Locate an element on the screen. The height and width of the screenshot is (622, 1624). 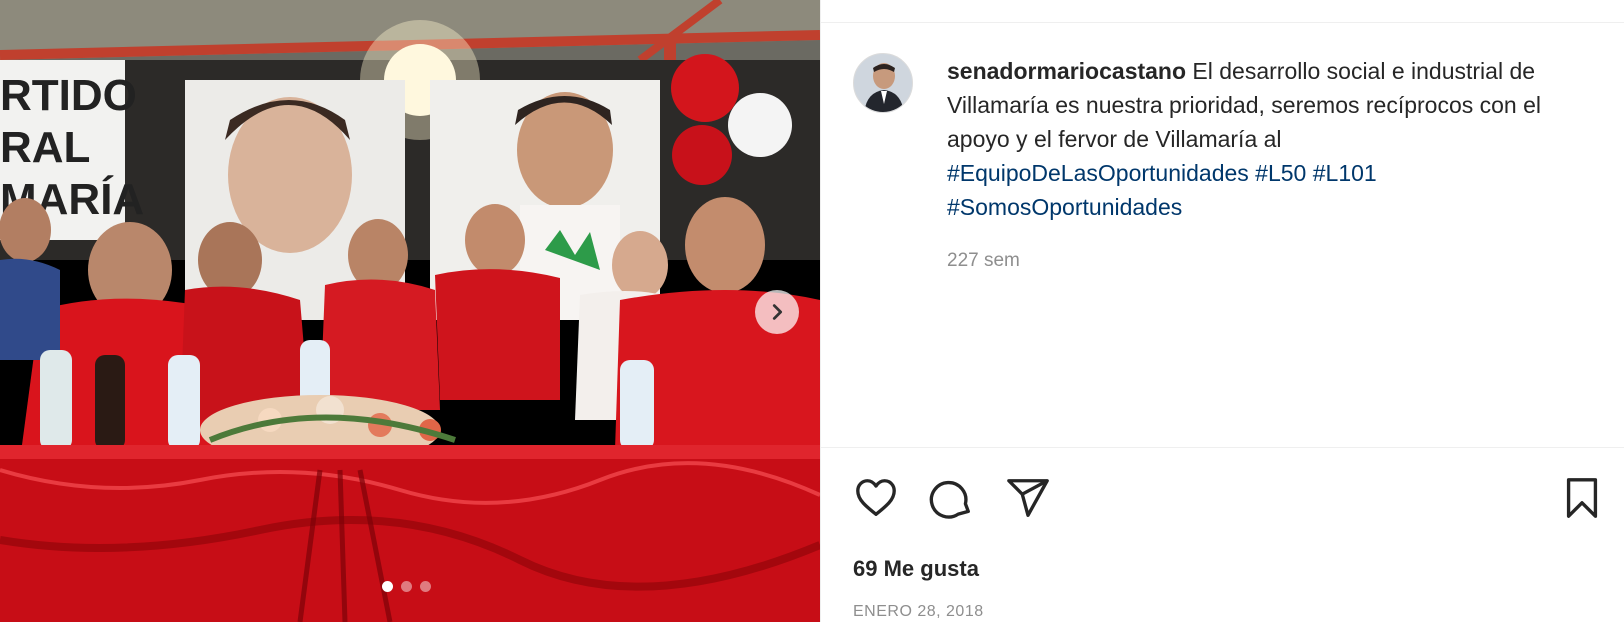
action-bar is located at coordinates (952, 498).